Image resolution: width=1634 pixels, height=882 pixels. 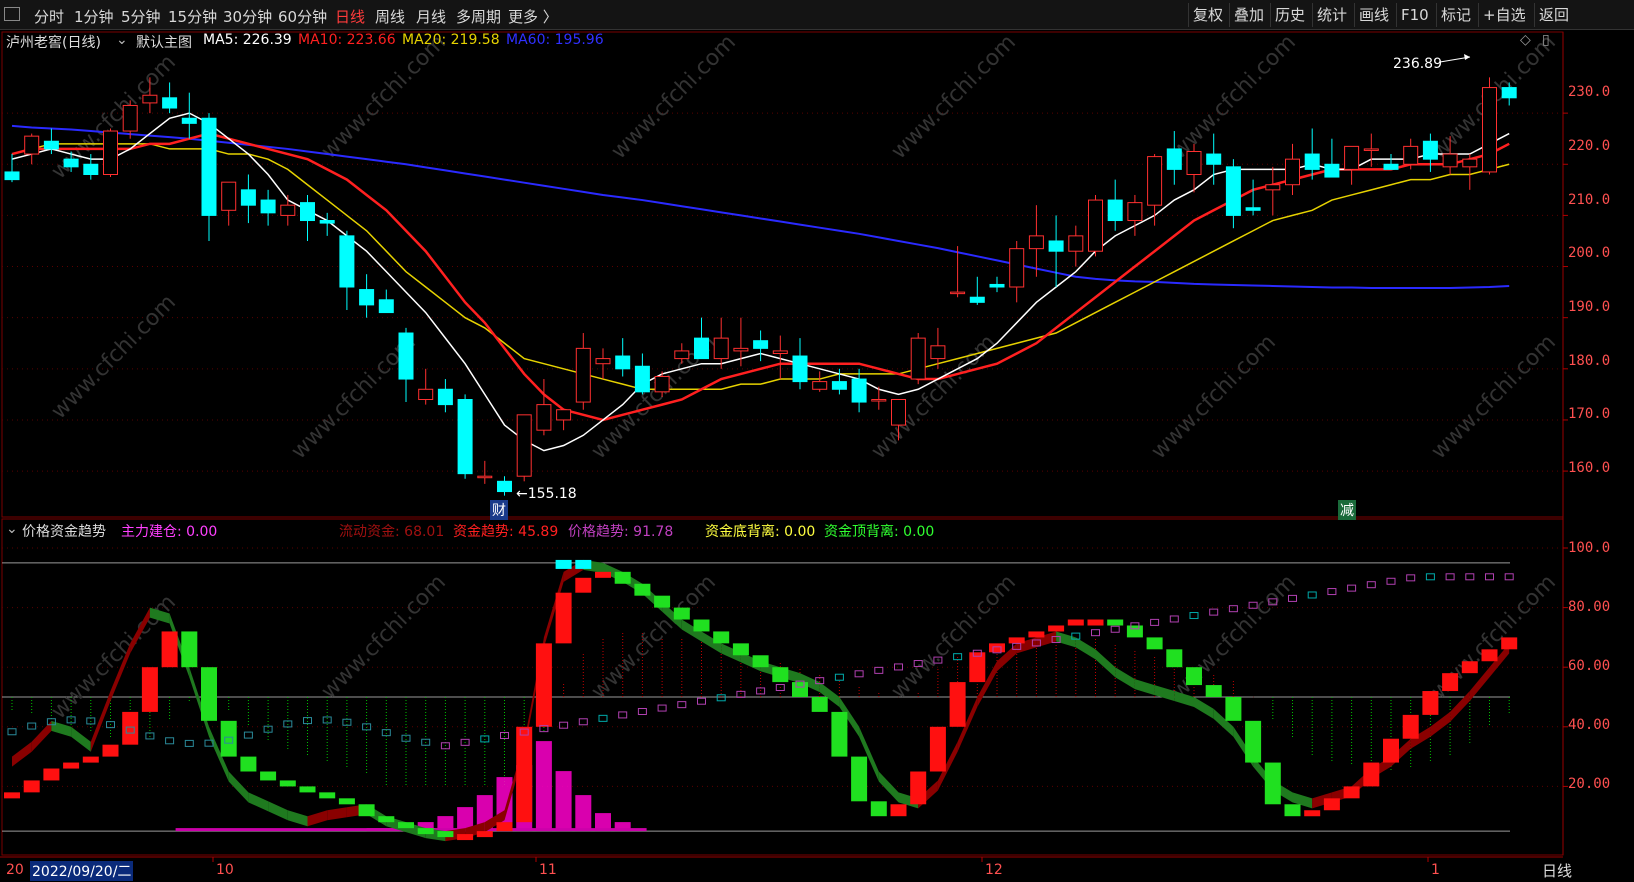 What do you see at coordinates (347, 40) in the screenshot?
I see `ma10-label: MA10: 223.66` at bounding box center [347, 40].